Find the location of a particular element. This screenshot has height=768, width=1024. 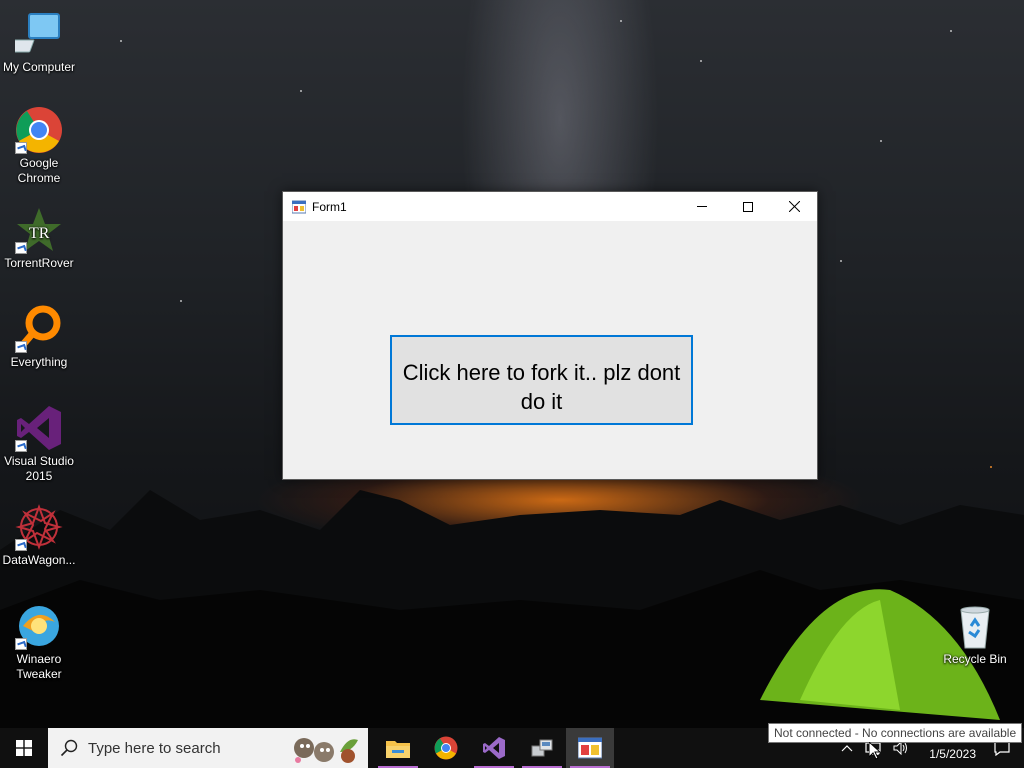

taskbar-form1 is located at coordinates (590, 748).